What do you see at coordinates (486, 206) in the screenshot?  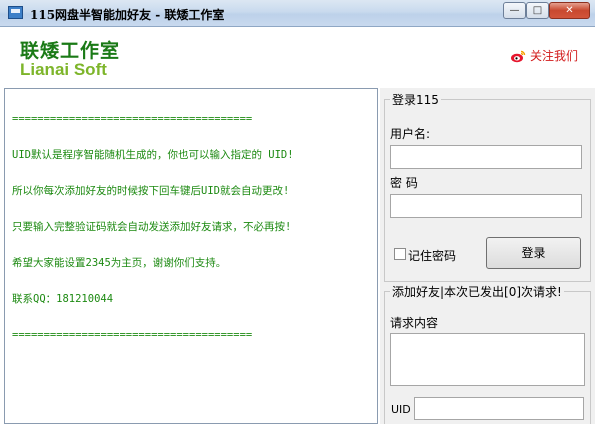 I see `password-input` at bounding box center [486, 206].